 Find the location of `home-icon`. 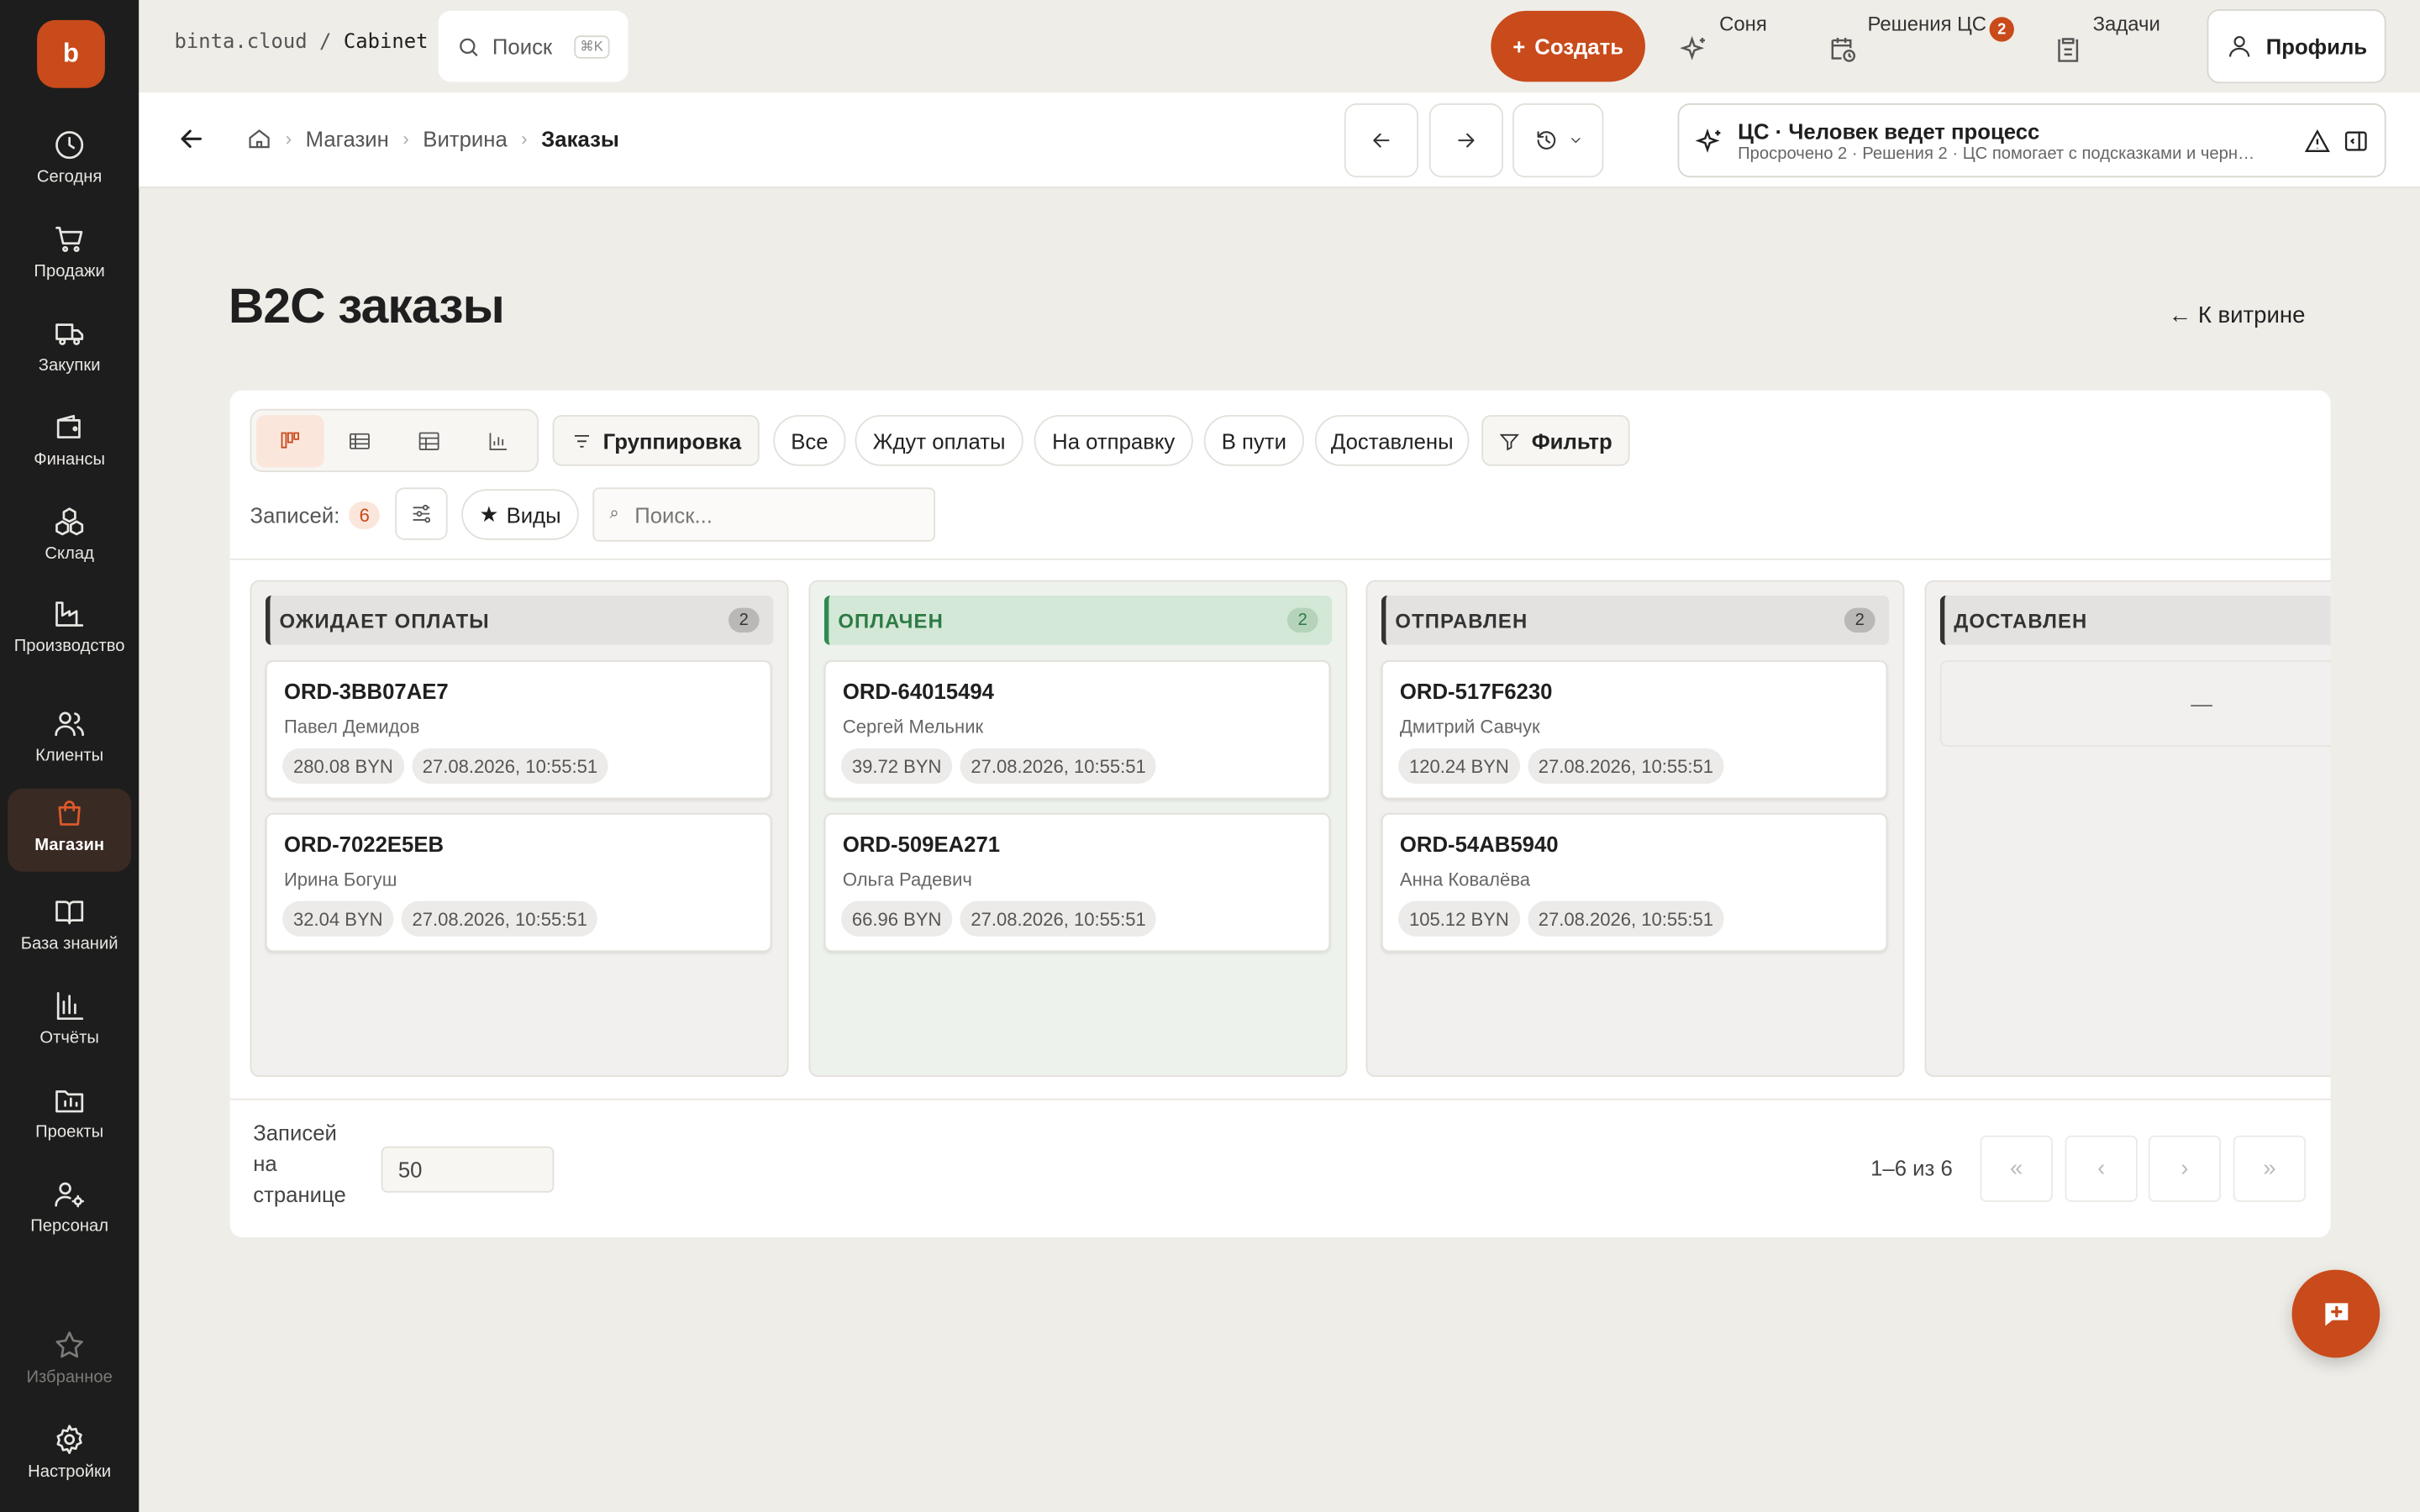

home-icon is located at coordinates (259, 139).